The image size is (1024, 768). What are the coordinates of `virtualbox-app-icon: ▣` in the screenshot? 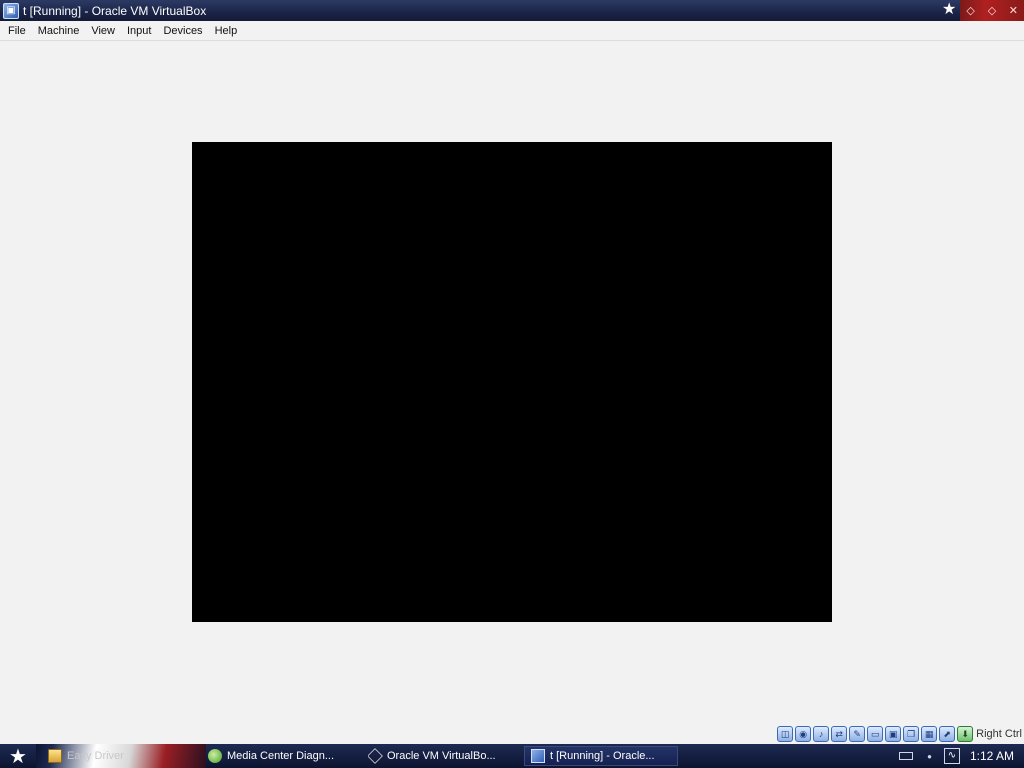 It's located at (11, 10).